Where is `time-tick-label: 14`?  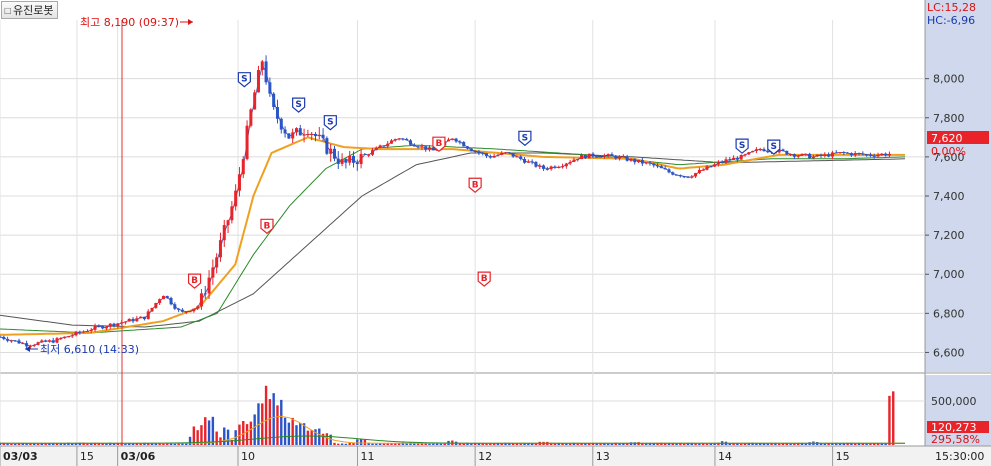 time-tick-label: 14 is located at coordinates (725, 456).